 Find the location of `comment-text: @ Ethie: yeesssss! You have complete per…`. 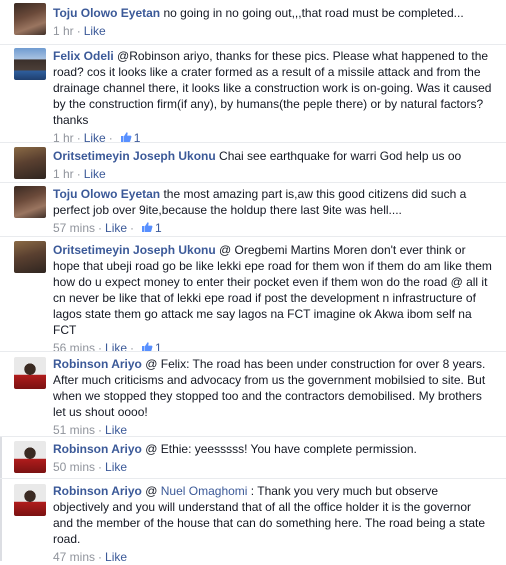

comment-text: @ Ethie: yeesssss! You have complete per… is located at coordinates (279, 449).